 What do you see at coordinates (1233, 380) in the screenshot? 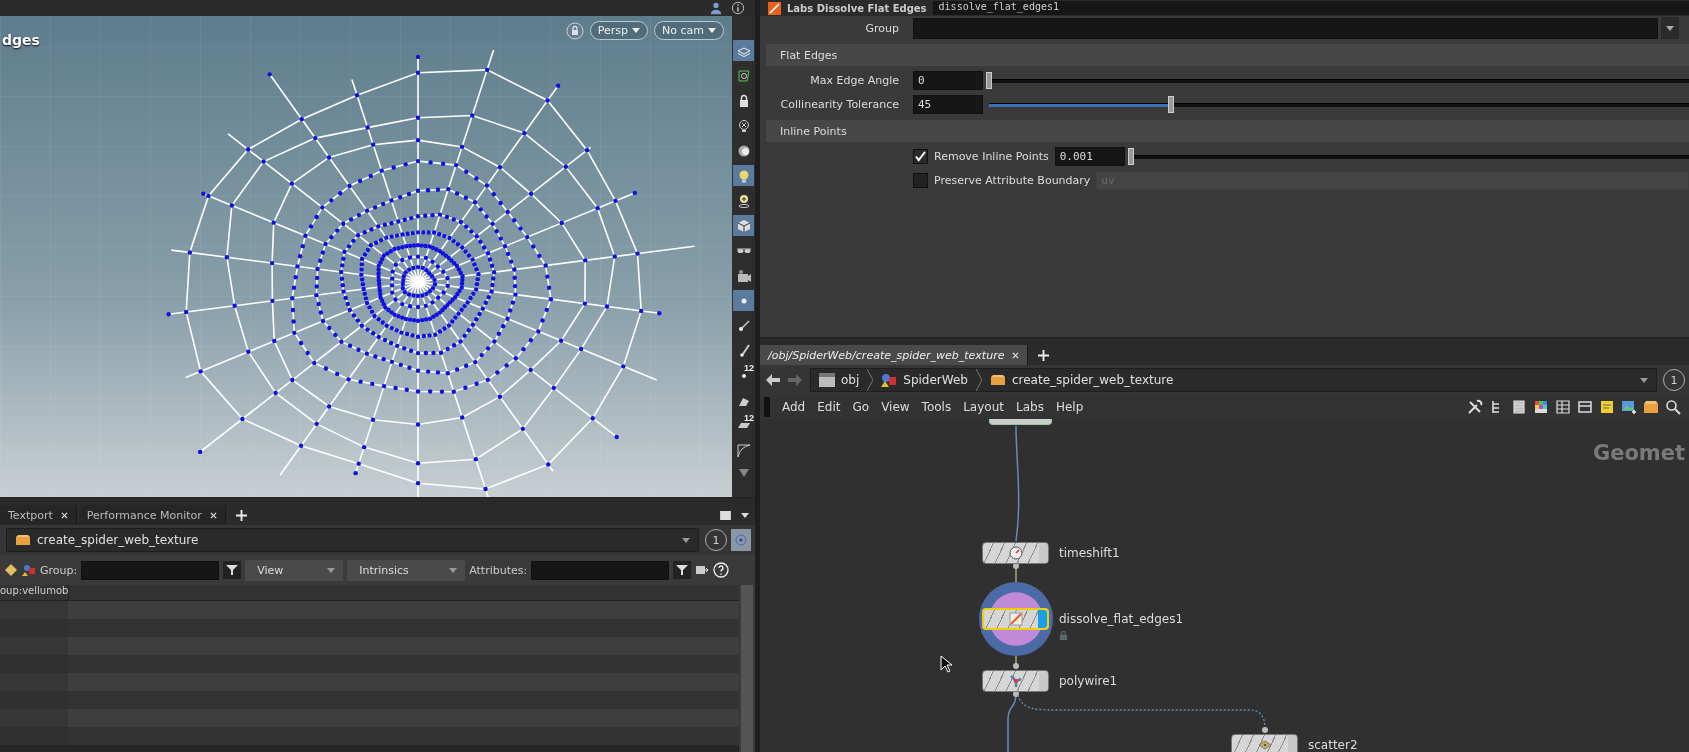
I see `path-bar: obj SpiderWeb create_spider_web_texture` at bounding box center [1233, 380].